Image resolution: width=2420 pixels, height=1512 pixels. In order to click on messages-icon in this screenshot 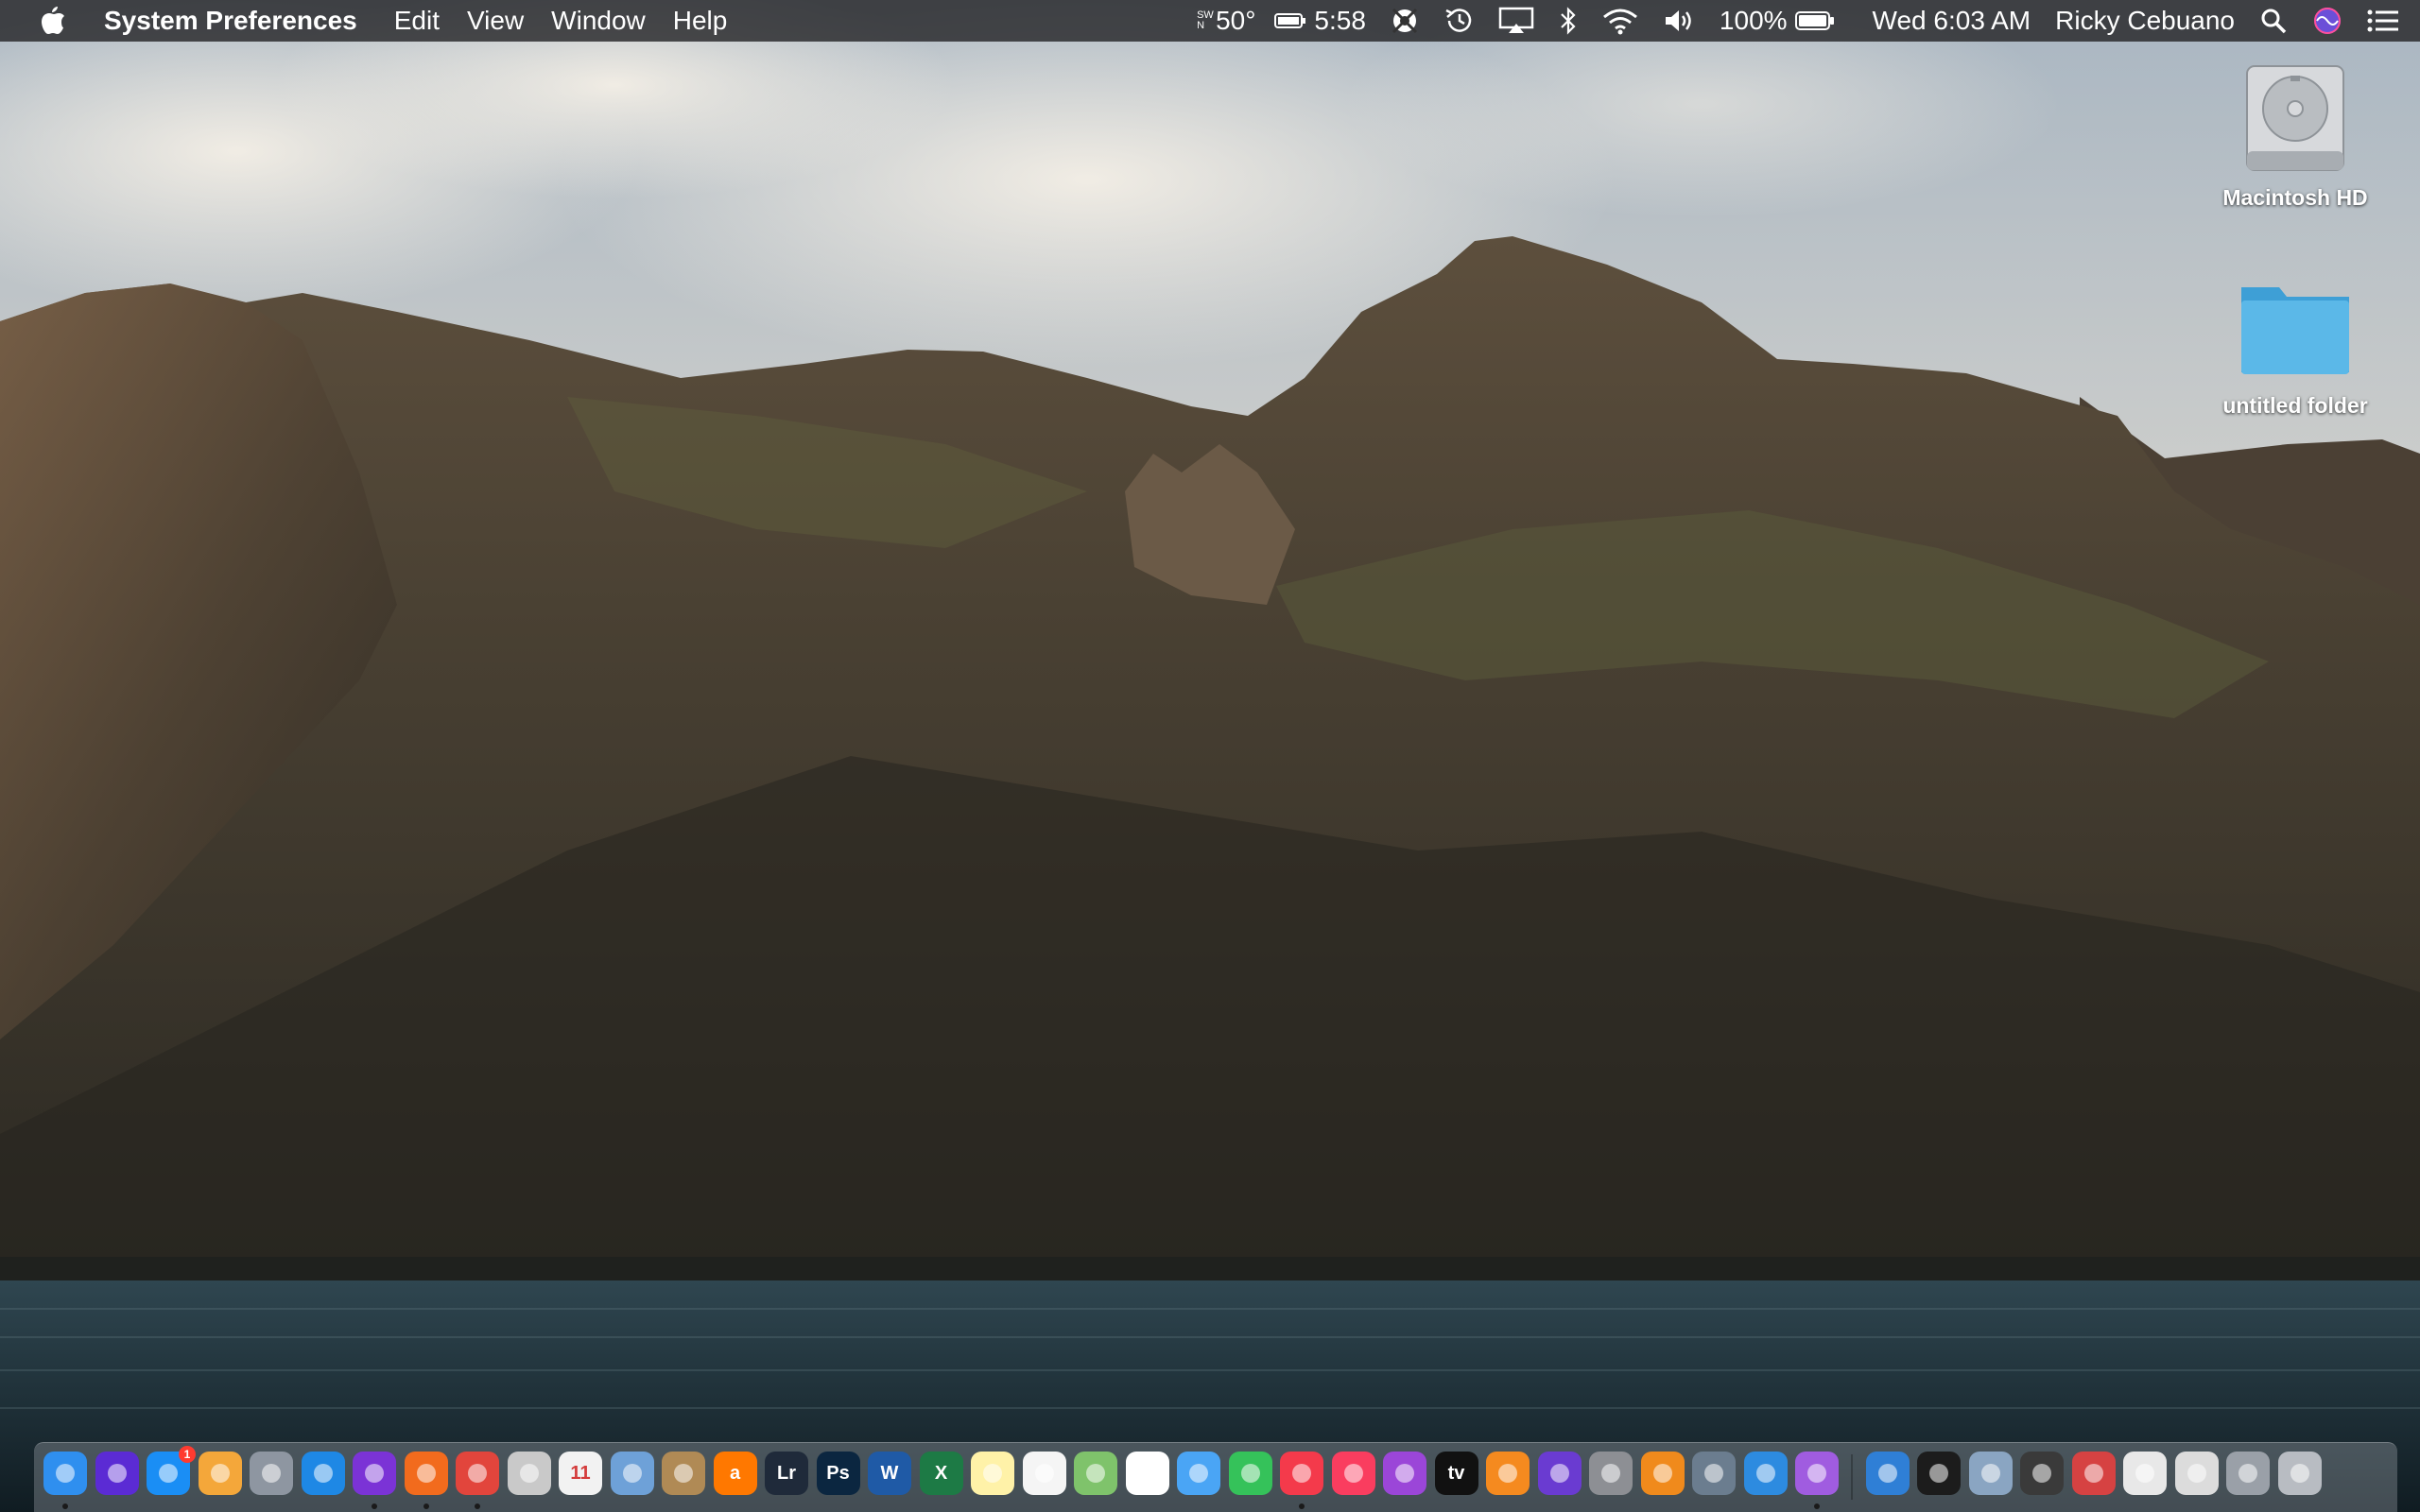, I will do `click(1198, 1473)`.